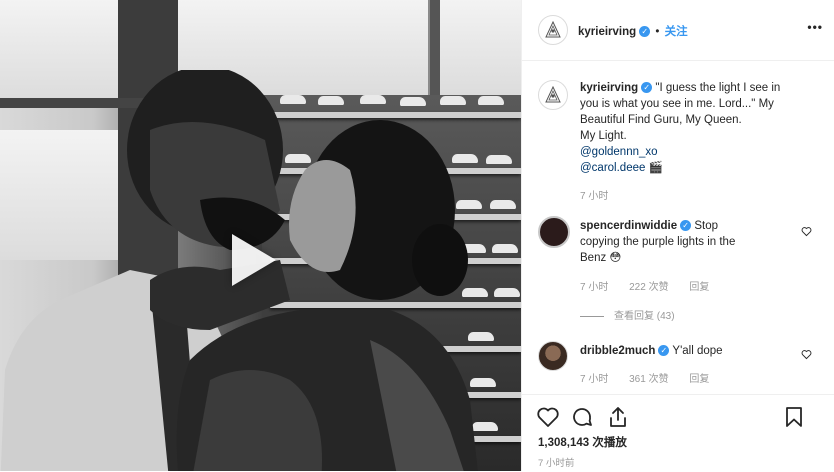 Image resolution: width=834 pixels, height=472 pixels. What do you see at coordinates (678, 433) in the screenshot?
I see `action-bar: 1,308,143 次播放 7 小时前` at bounding box center [678, 433].